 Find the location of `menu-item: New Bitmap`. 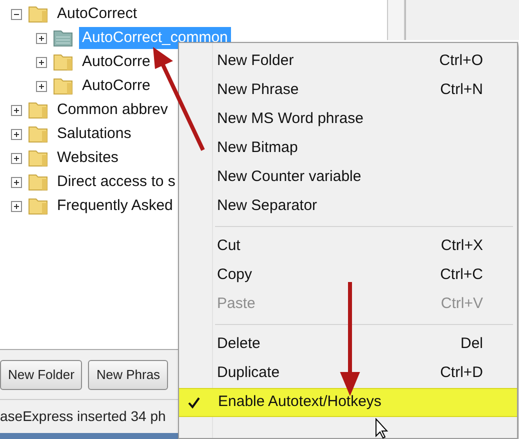

menu-item: New Bitmap is located at coordinates (348, 148).